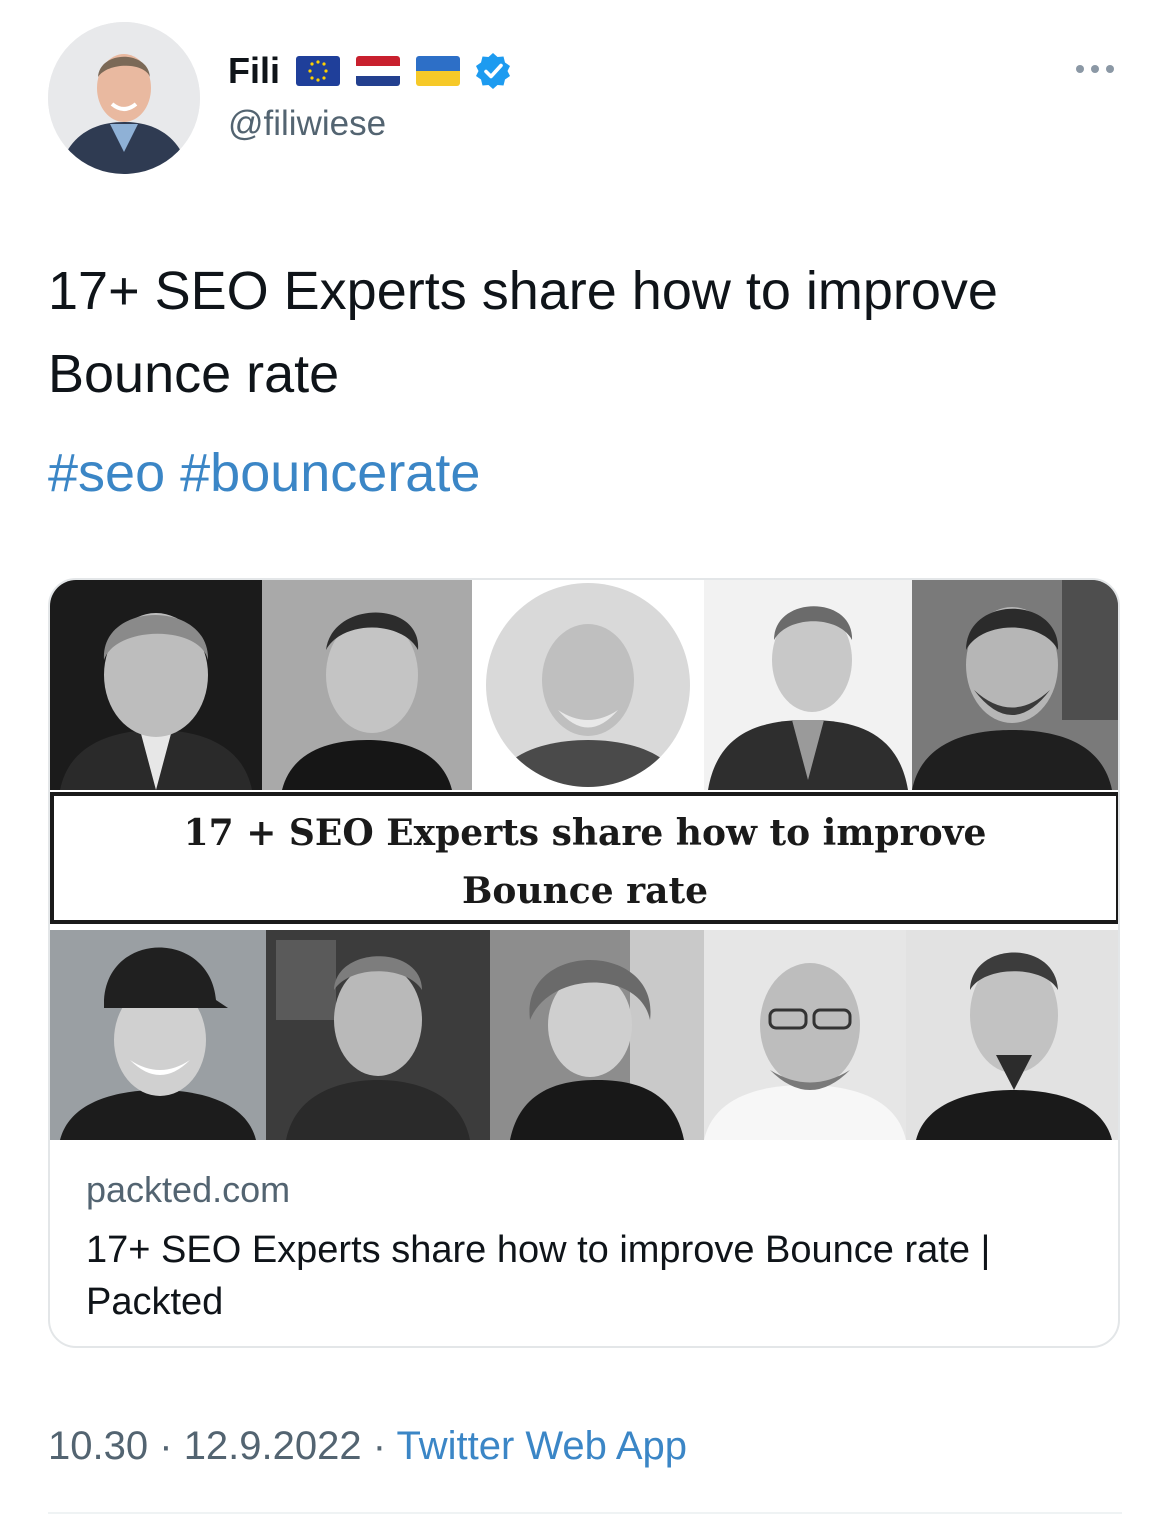 The image size is (1170, 1516). Describe the element at coordinates (378, 71) in the screenshot. I see `netherlands-flag-icon` at that location.